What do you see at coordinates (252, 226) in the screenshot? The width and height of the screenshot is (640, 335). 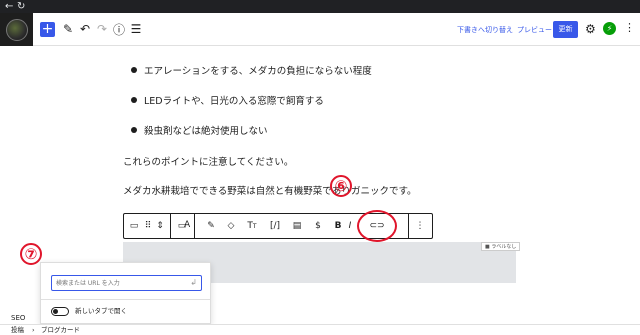 I see `font-size-icon: TT` at bounding box center [252, 226].